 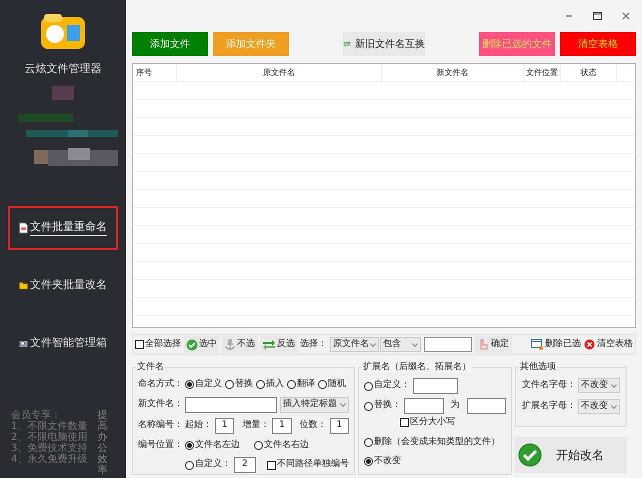 I want to click on new-name-input, so click(x=231, y=404).